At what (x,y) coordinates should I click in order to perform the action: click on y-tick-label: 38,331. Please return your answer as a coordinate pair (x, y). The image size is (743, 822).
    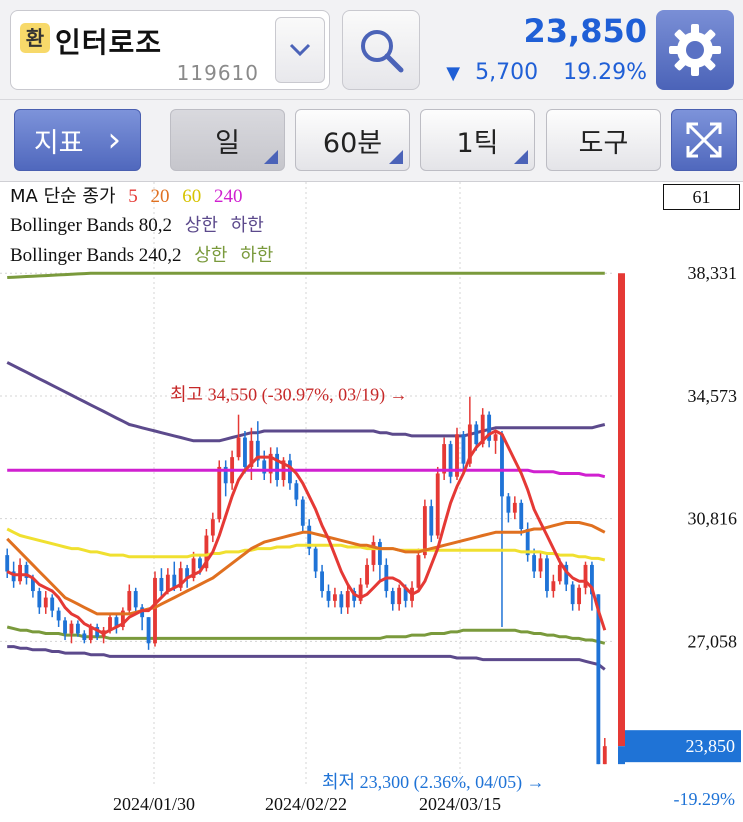
    Looking at the image, I should click on (713, 273).